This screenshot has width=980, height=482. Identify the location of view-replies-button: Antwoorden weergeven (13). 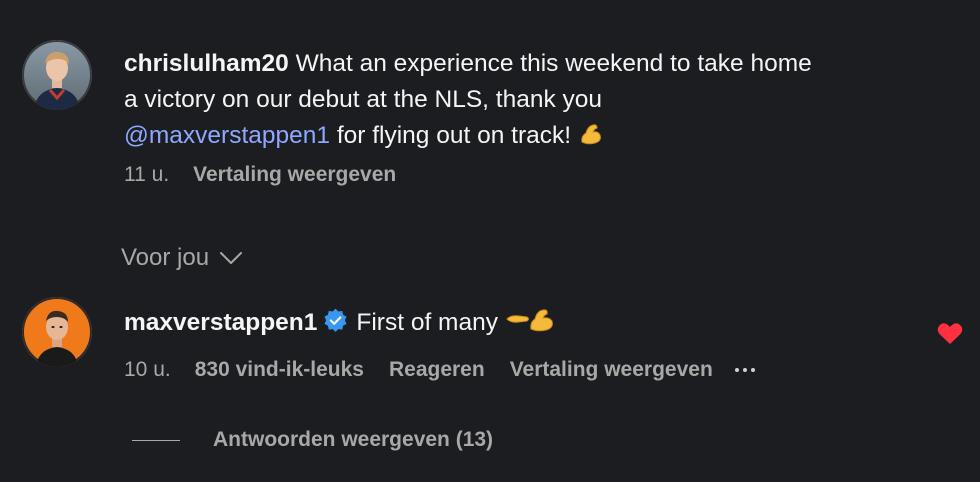
(312, 440).